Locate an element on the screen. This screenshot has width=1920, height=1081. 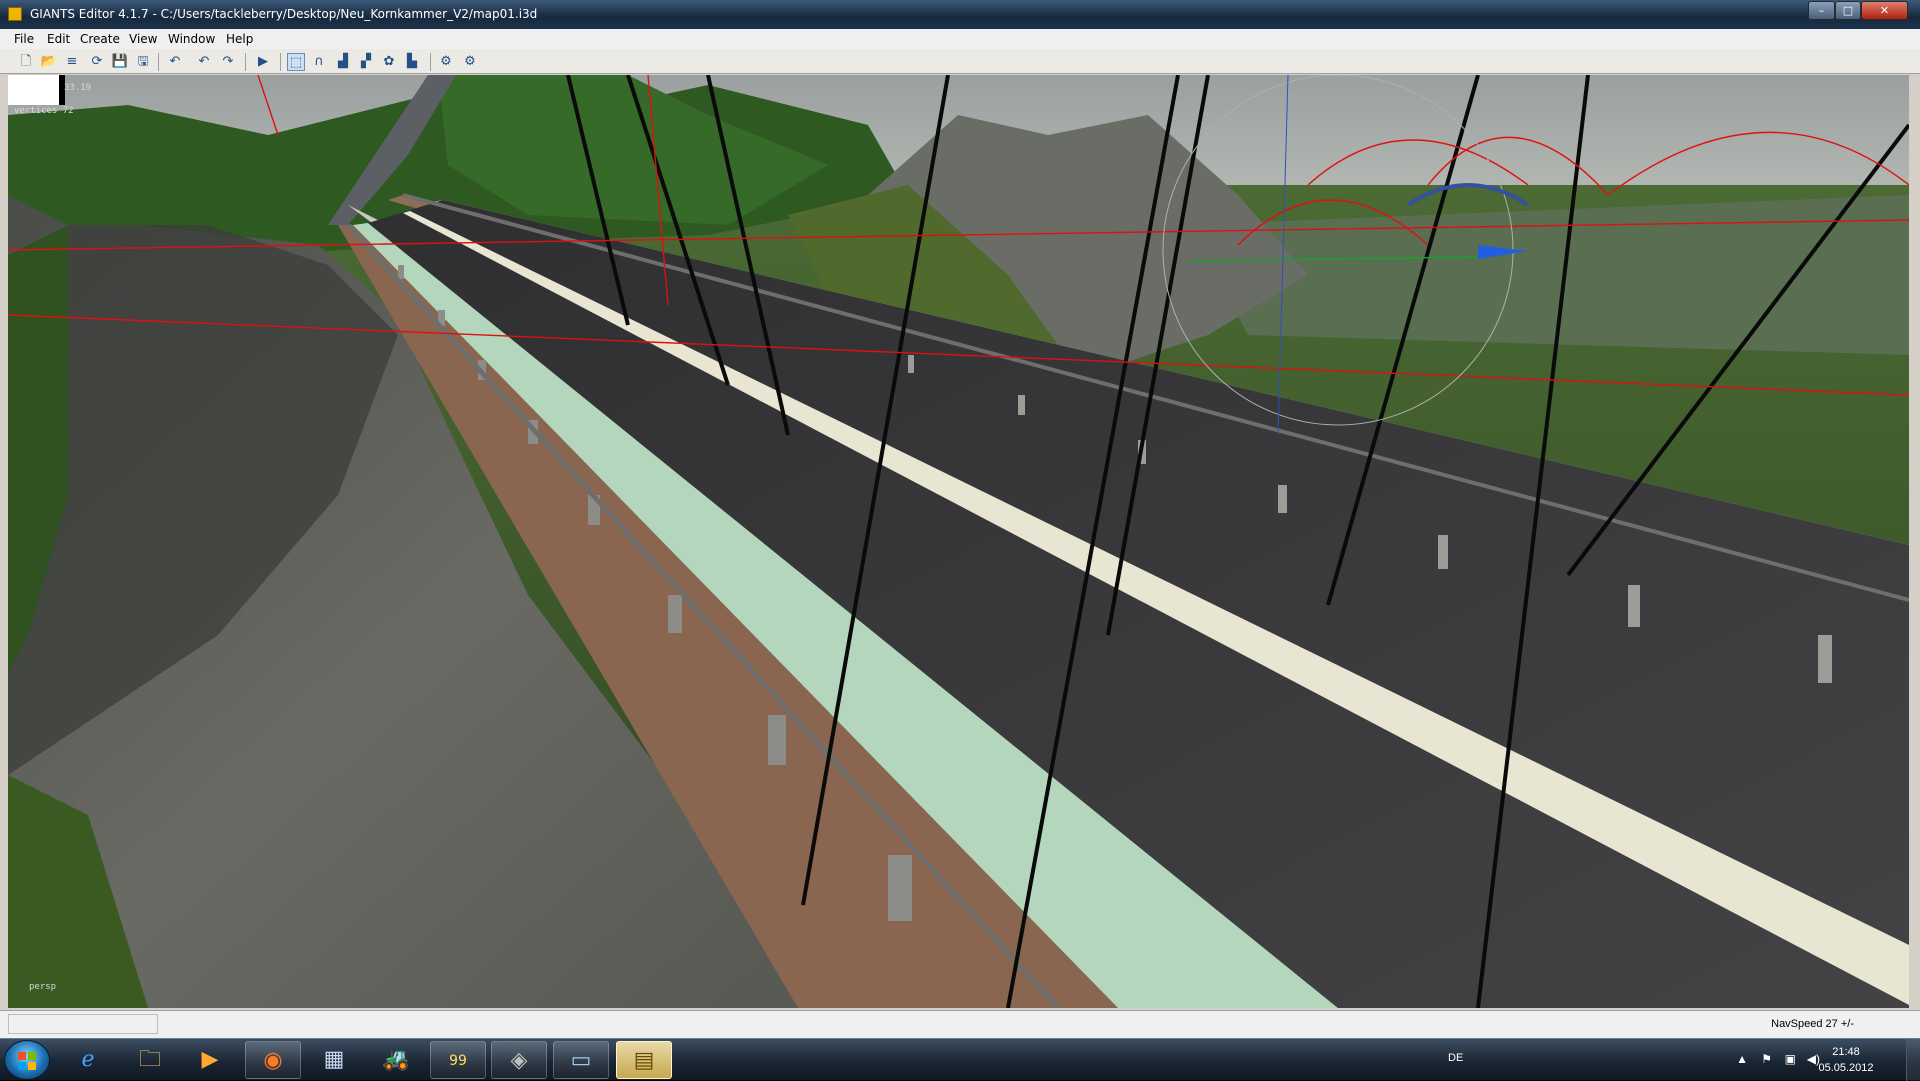
gpu-tool-icon: ◈ is located at coordinates (519, 1060).